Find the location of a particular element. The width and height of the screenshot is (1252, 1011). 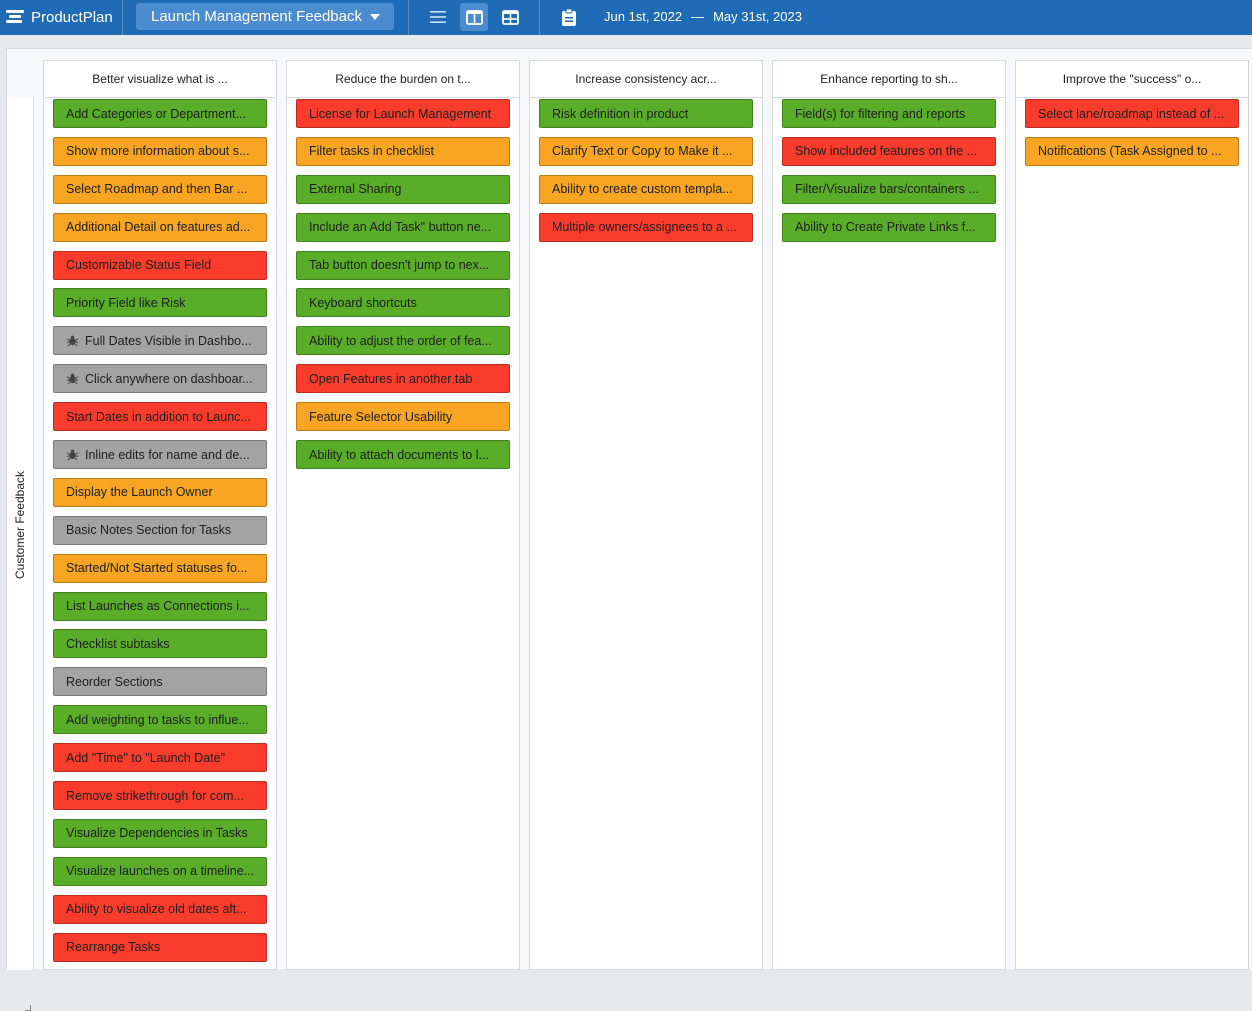

app-name: ProductPlan is located at coordinates (72, 17).